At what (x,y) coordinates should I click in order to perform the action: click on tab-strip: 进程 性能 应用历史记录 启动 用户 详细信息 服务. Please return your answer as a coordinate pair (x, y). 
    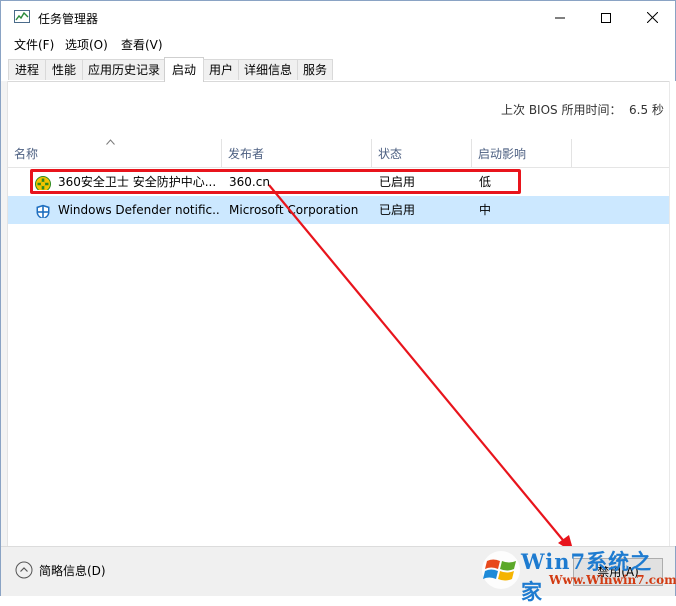
    Looking at the image, I should click on (338, 69).